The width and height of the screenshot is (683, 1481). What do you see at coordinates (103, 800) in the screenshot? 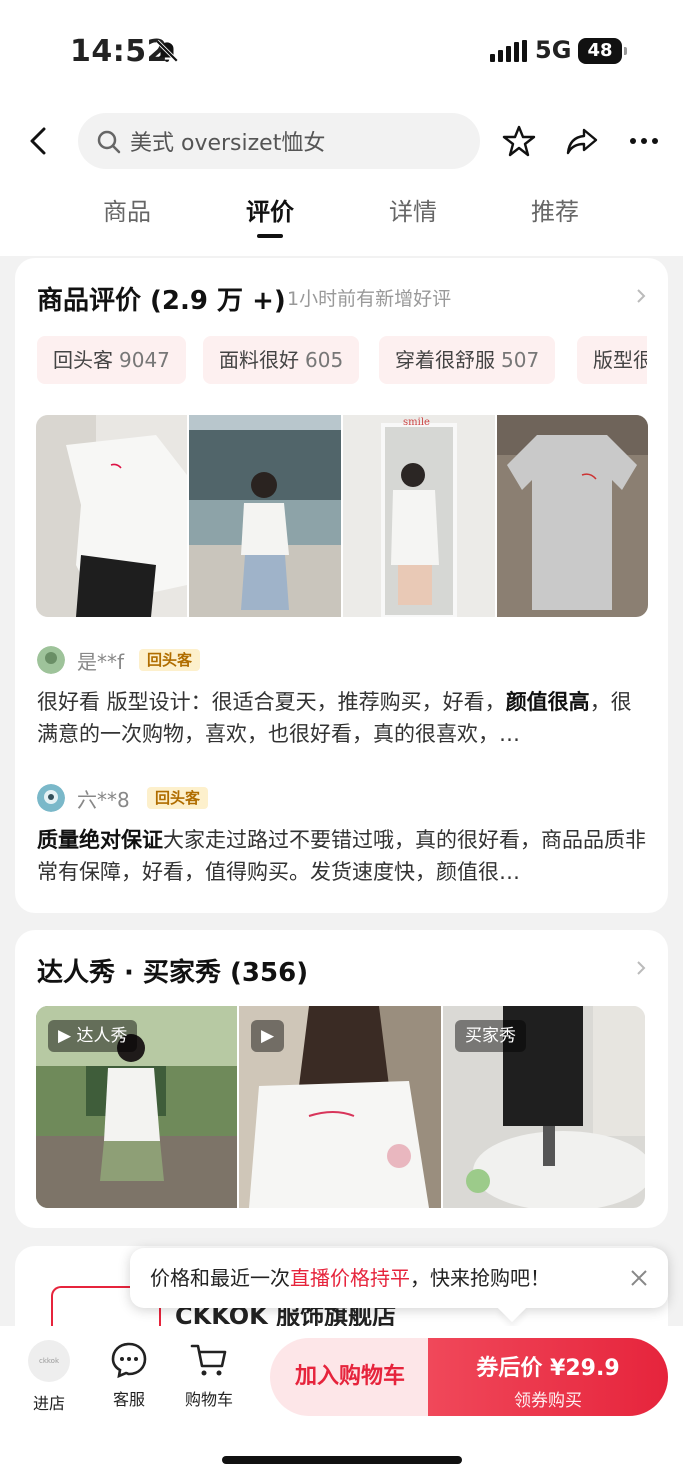
I see `review-username: 六**8` at bounding box center [103, 800].